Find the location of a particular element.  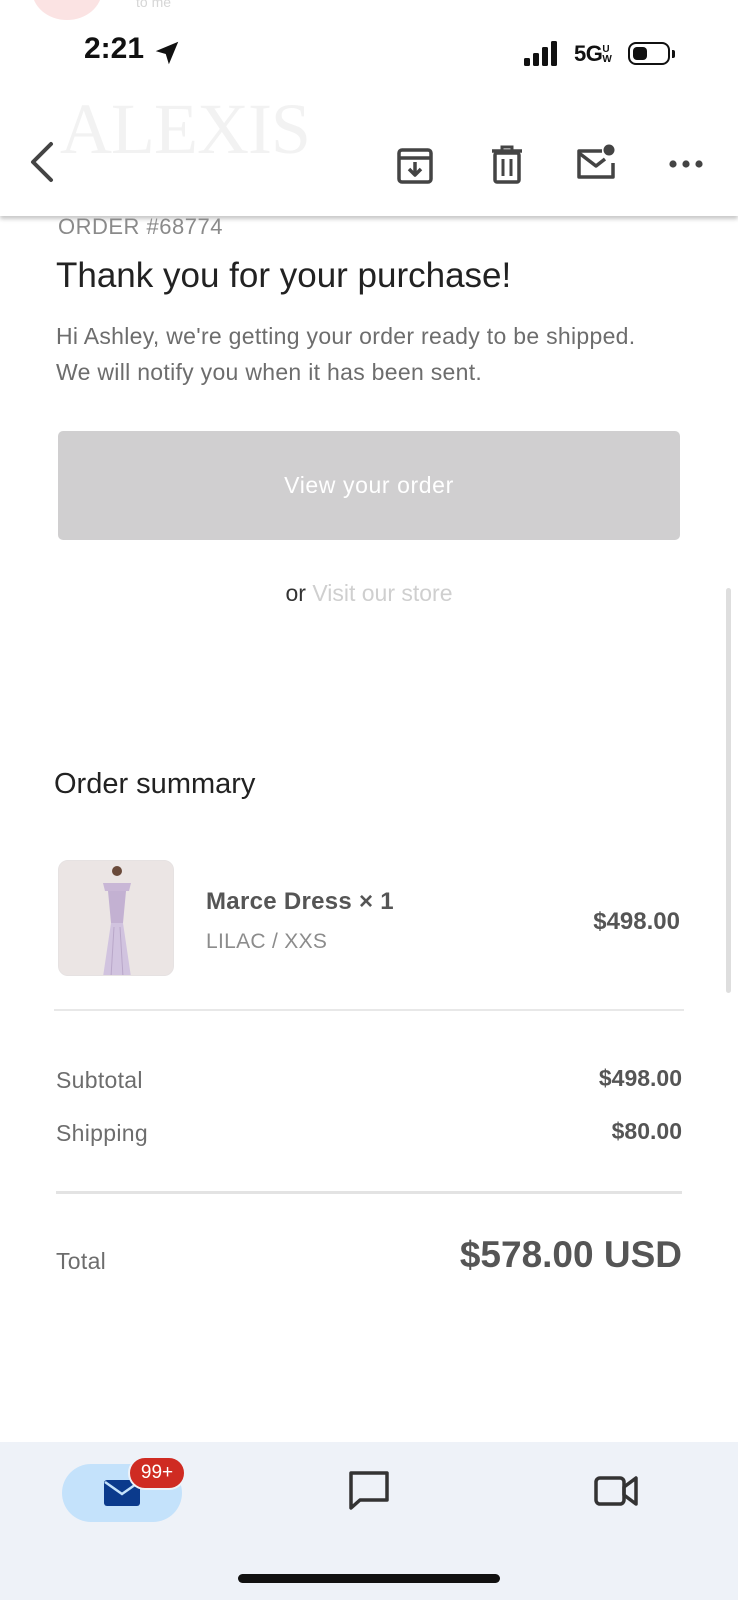

battery-icon is located at coordinates (649, 53).